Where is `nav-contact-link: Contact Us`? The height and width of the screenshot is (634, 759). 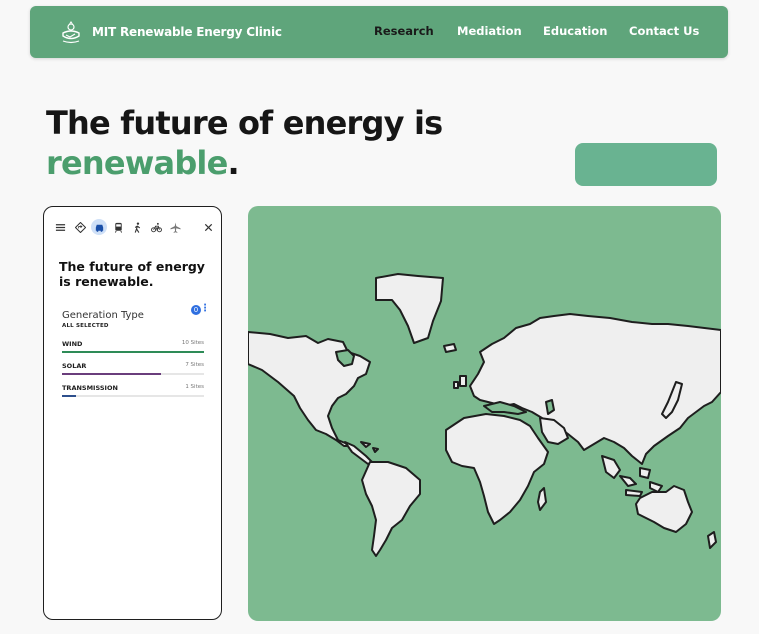 nav-contact-link: Contact Us is located at coordinates (664, 31).